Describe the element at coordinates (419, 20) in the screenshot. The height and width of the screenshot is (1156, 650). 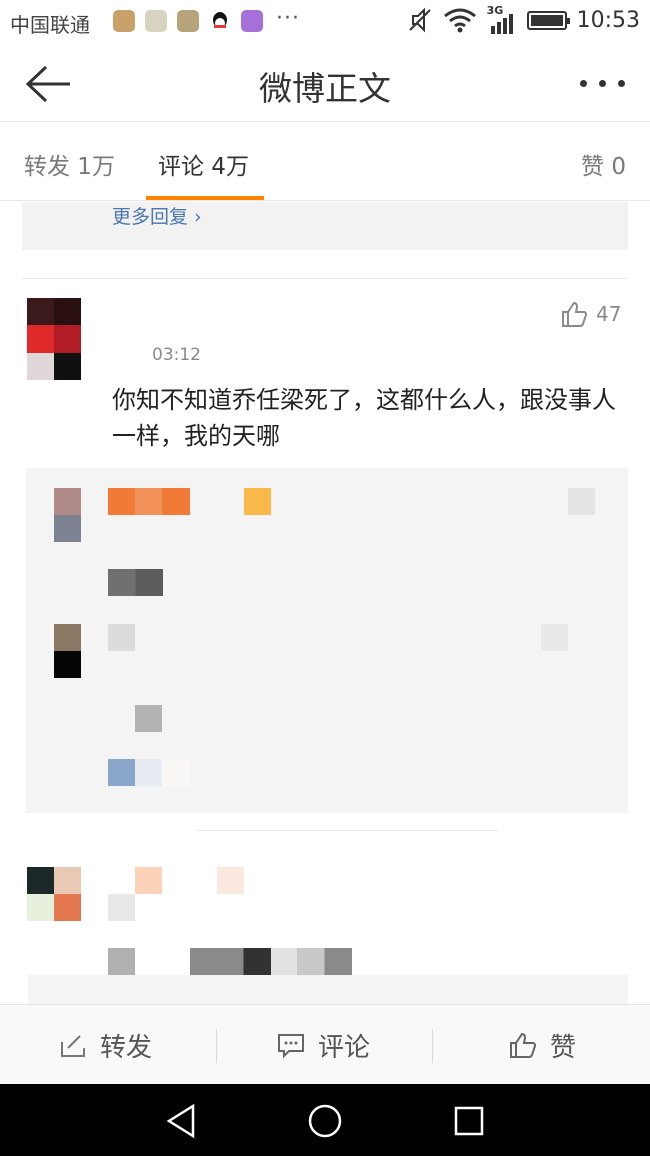
I see `mute-icon` at that location.